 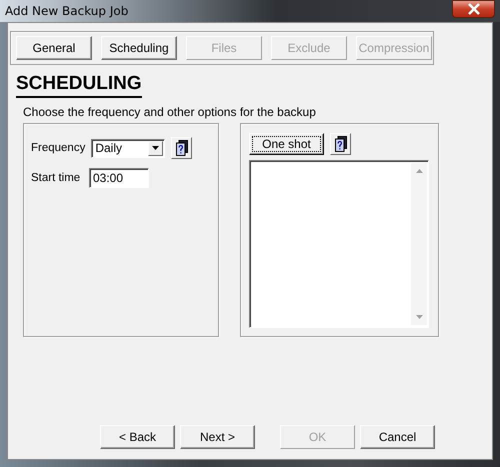 What do you see at coordinates (419, 171) in the screenshot?
I see `scroll-up-icon` at bounding box center [419, 171].